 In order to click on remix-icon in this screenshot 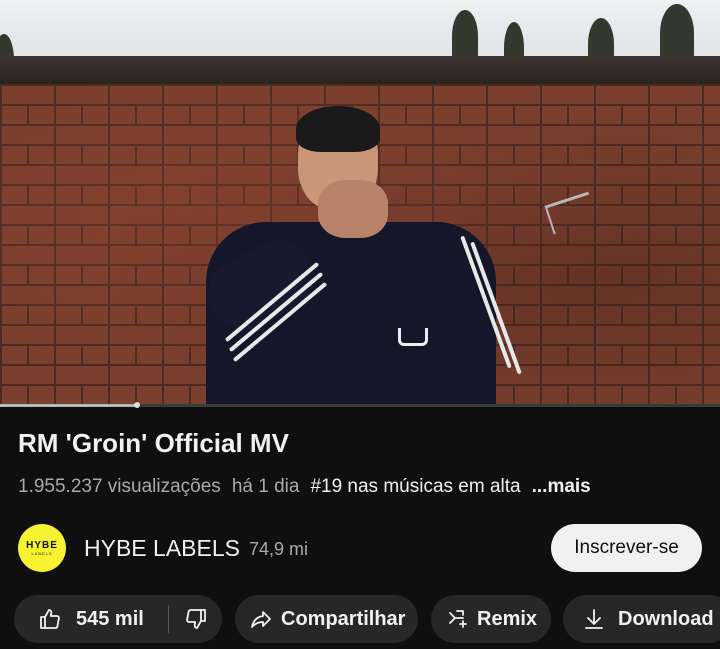, I will do `click(458, 619)`.